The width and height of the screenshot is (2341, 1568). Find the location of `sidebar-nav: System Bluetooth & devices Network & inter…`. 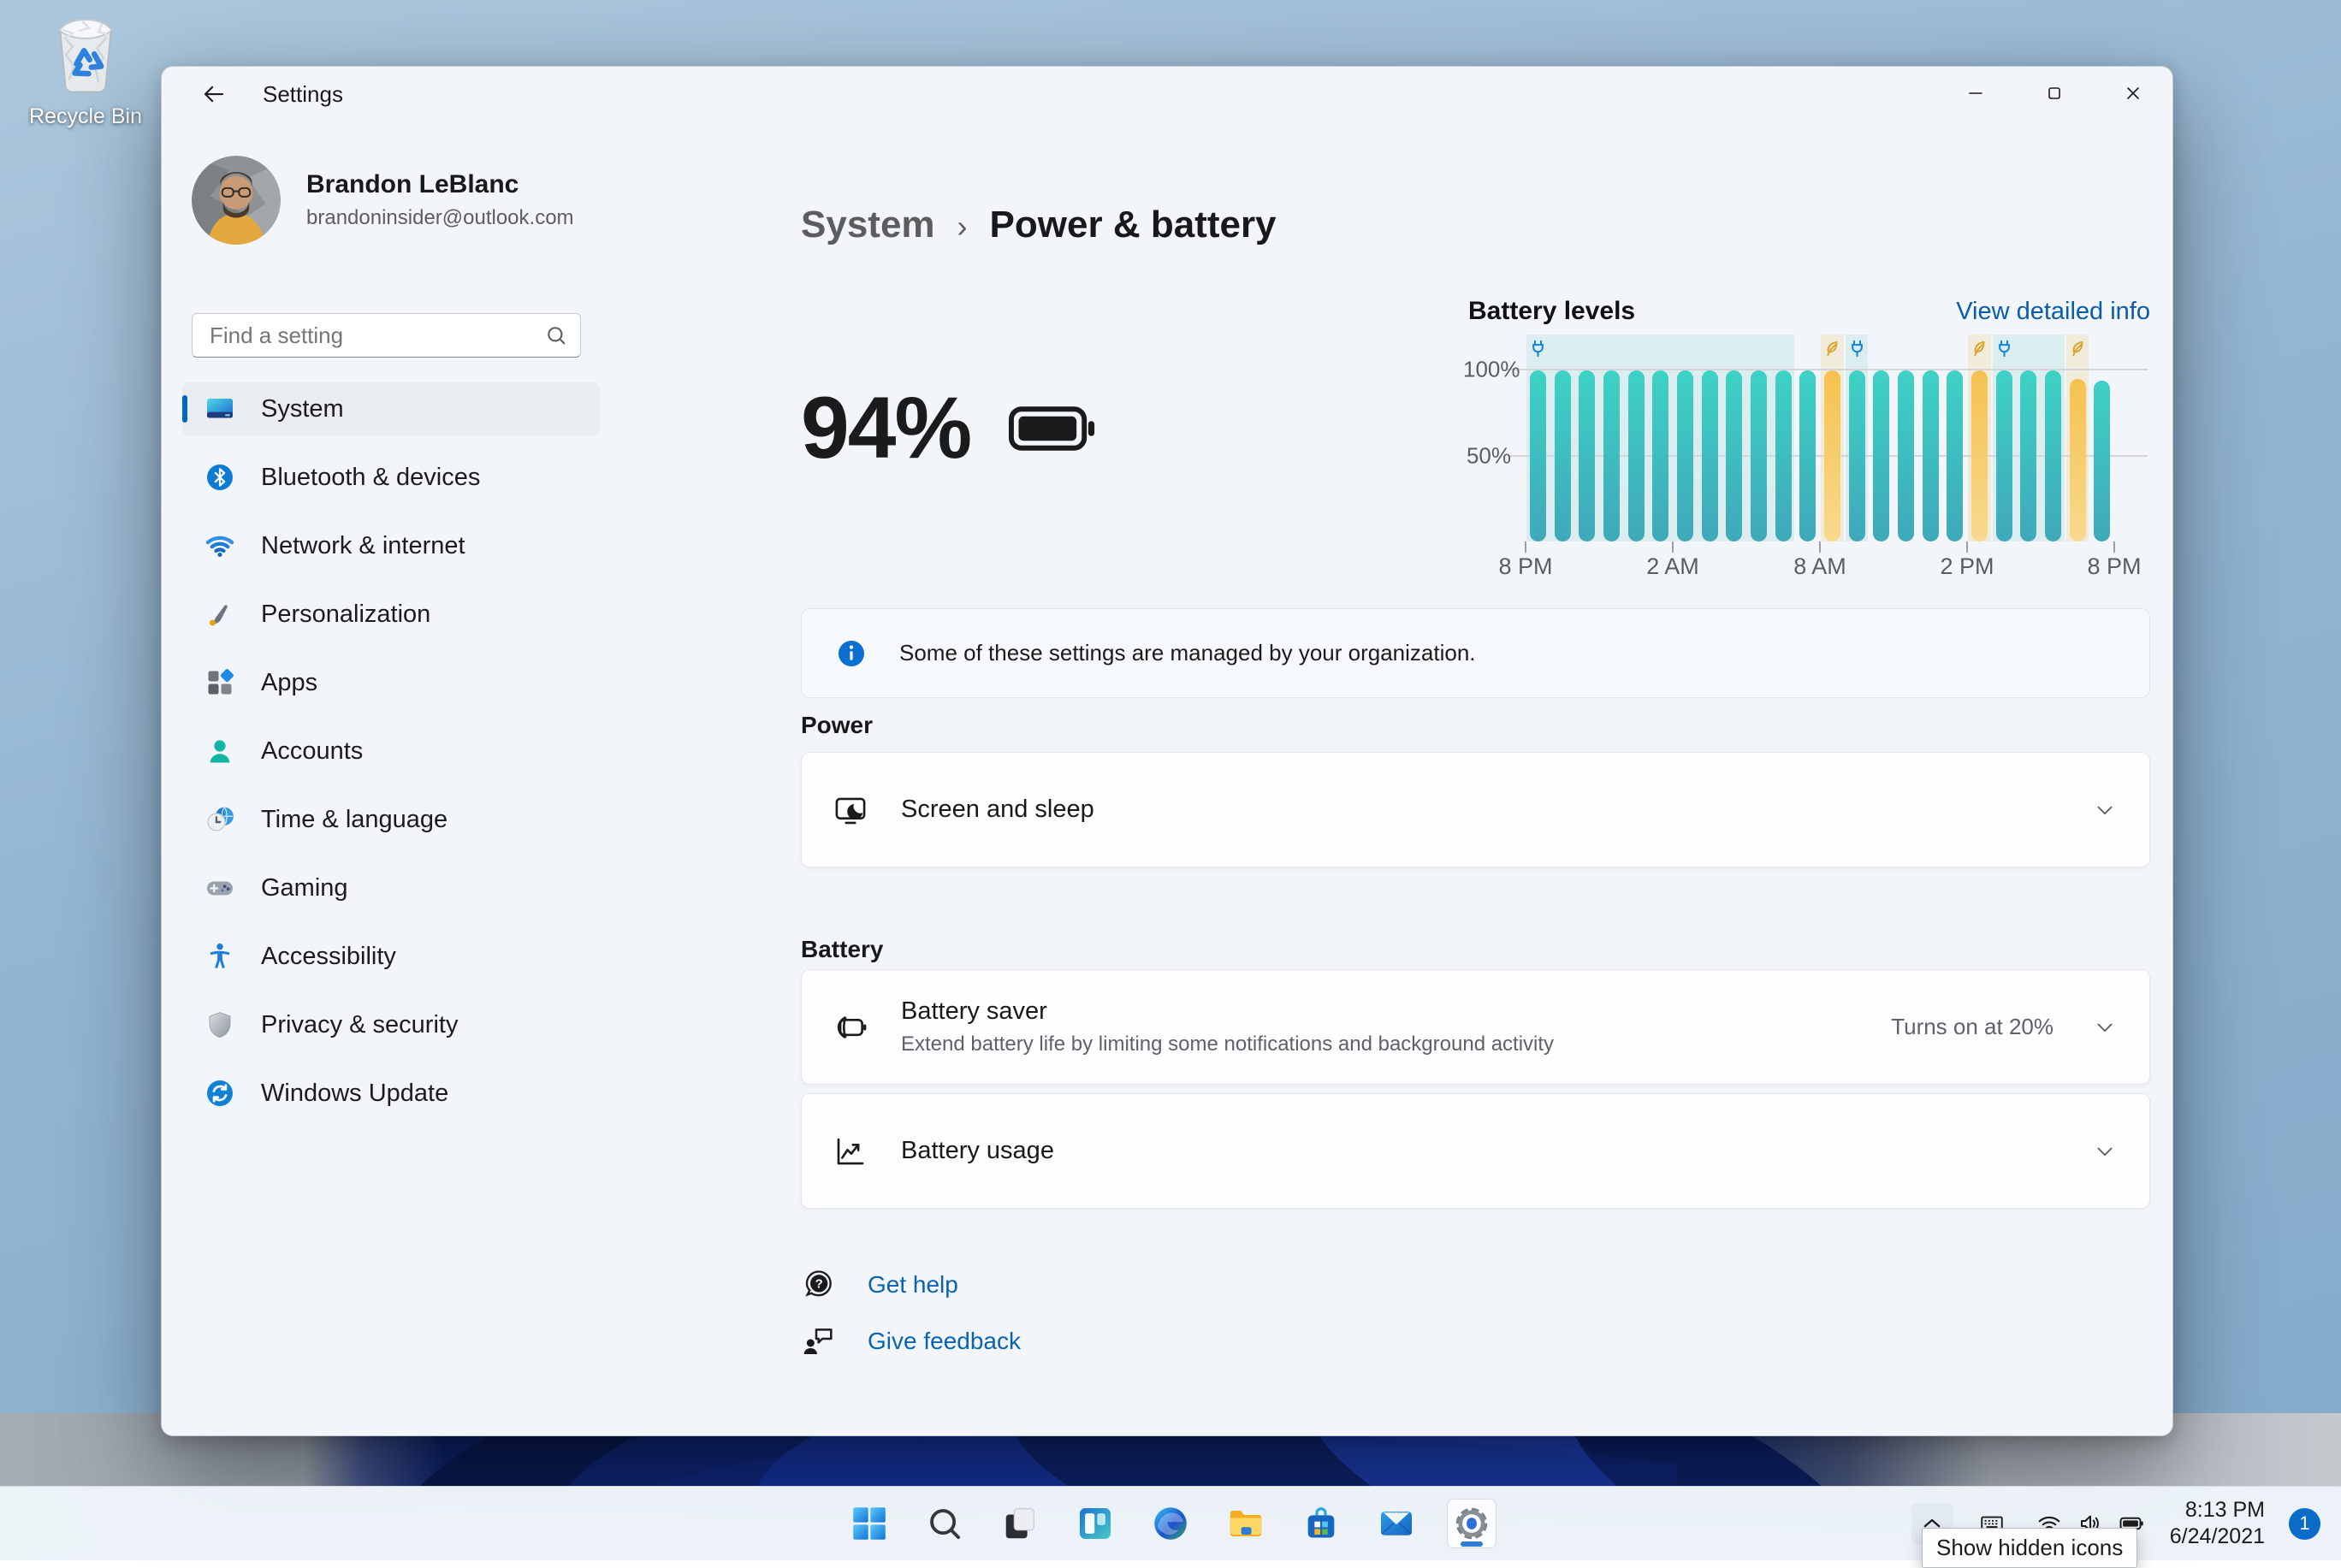

sidebar-nav: System Bluetooth & devices Network & inter… is located at coordinates (391, 758).